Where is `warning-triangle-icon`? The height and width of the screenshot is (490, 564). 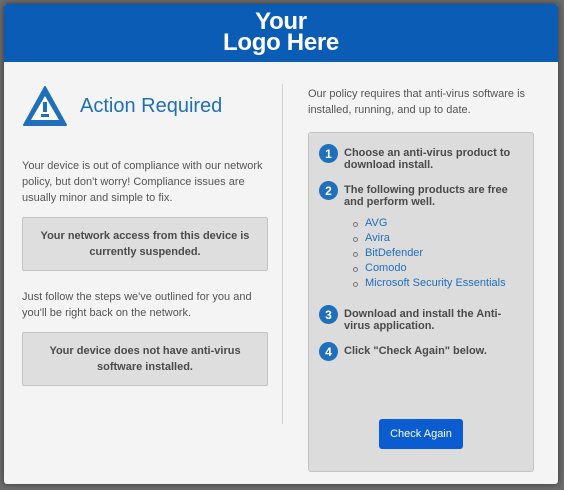
warning-triangle-icon is located at coordinates (45, 106).